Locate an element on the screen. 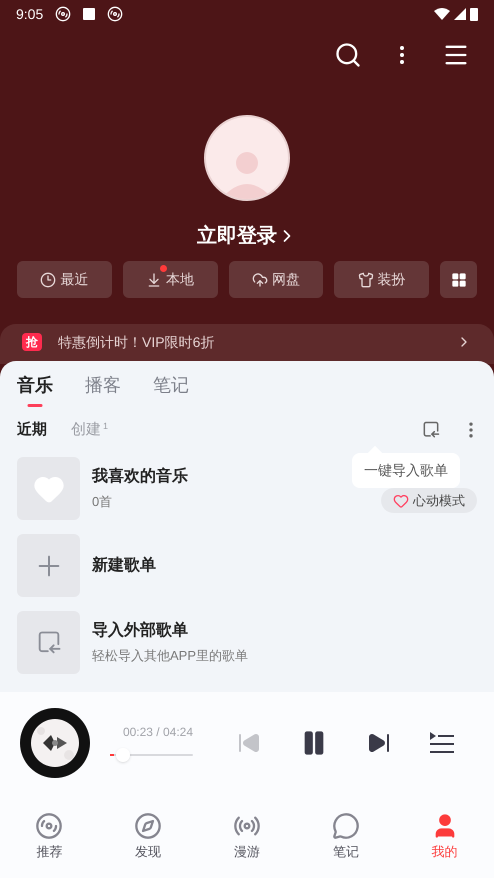 This screenshot has height=878, width=494. shirt-icon is located at coordinates (366, 280).